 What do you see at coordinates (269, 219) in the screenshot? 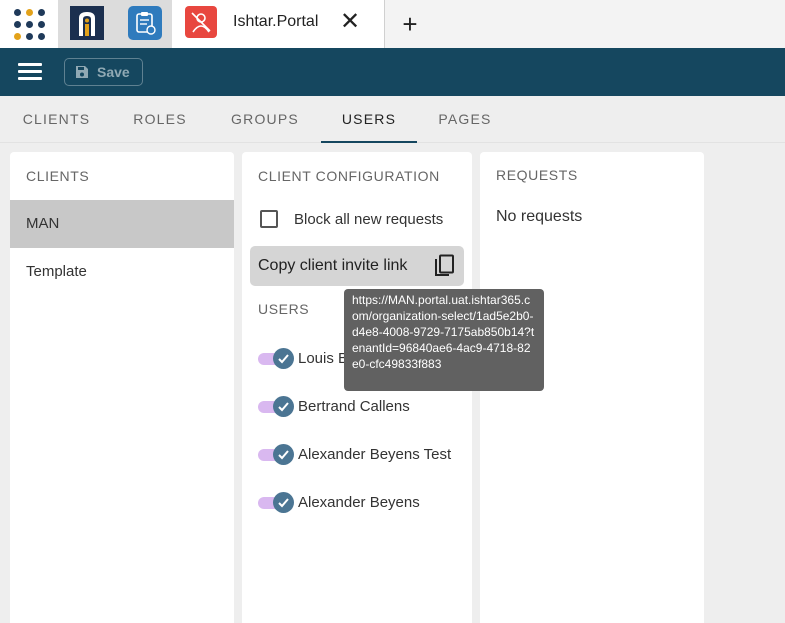
I see `block-requests-checkbox` at bounding box center [269, 219].